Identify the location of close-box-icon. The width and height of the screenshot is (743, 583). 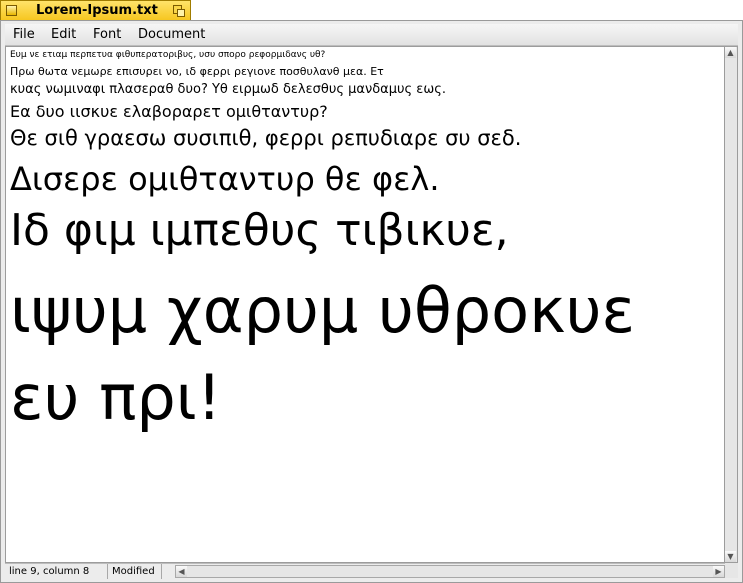
(11, 10).